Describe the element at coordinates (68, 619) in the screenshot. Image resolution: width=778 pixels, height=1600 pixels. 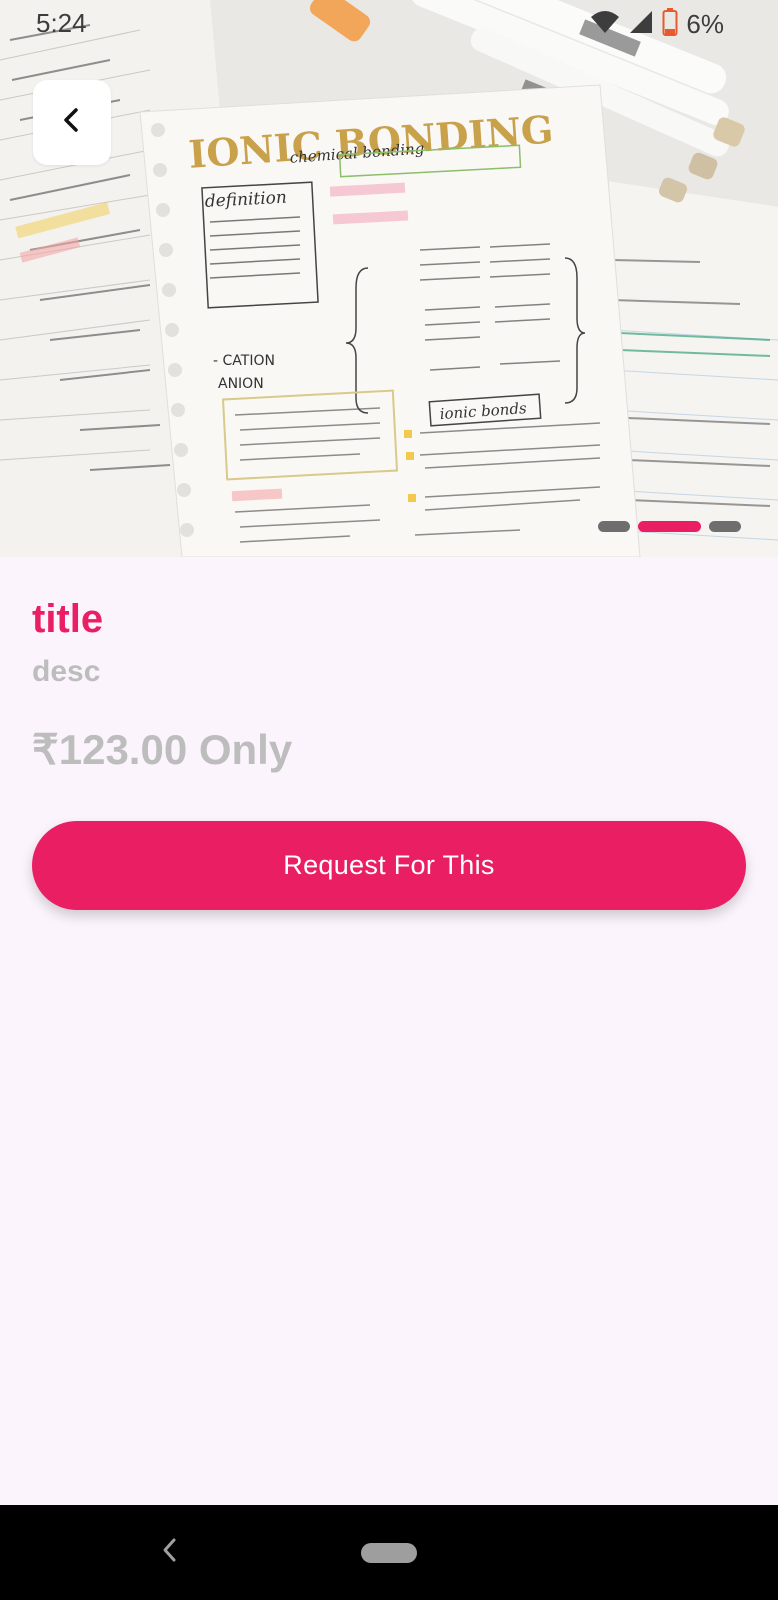
I see `product-title: title` at that location.